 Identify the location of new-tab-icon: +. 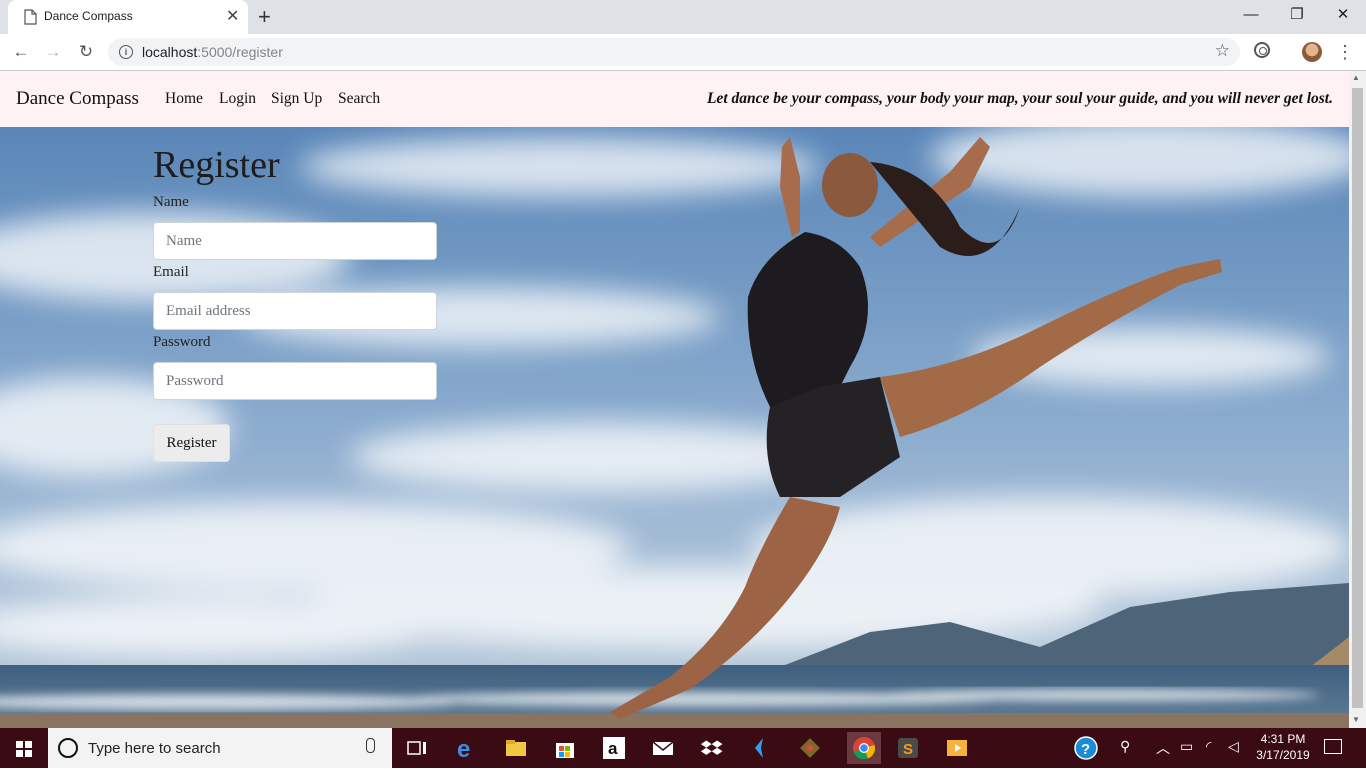
(264, 17).